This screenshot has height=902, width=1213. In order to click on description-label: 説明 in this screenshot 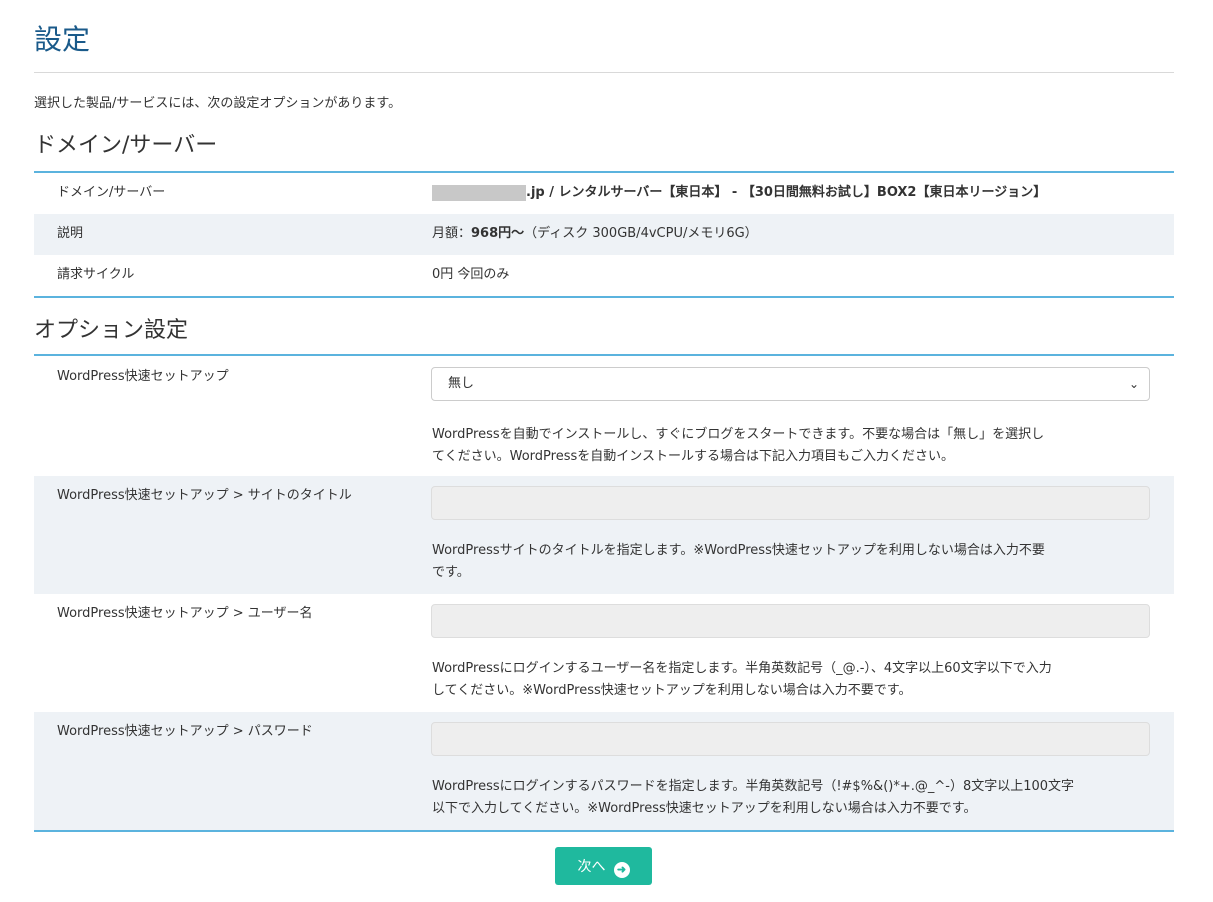, I will do `click(70, 233)`.